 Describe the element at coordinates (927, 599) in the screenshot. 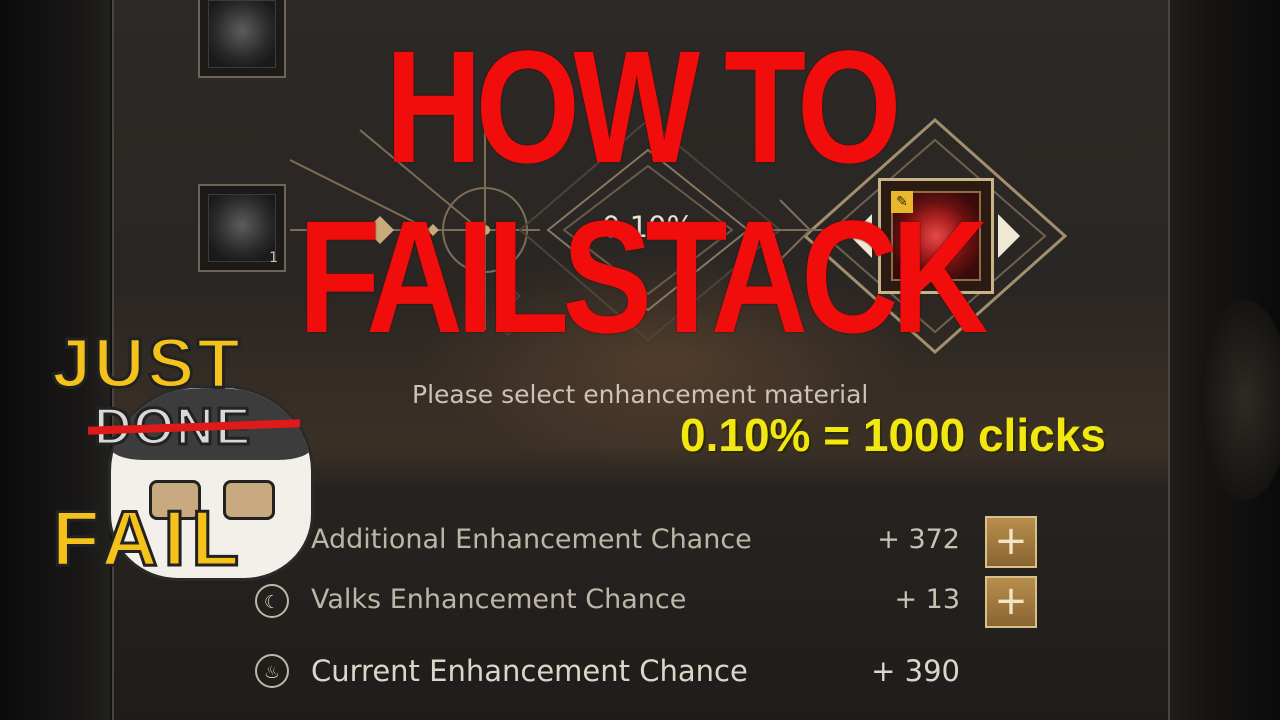

I see `stat-value: + 13` at that location.